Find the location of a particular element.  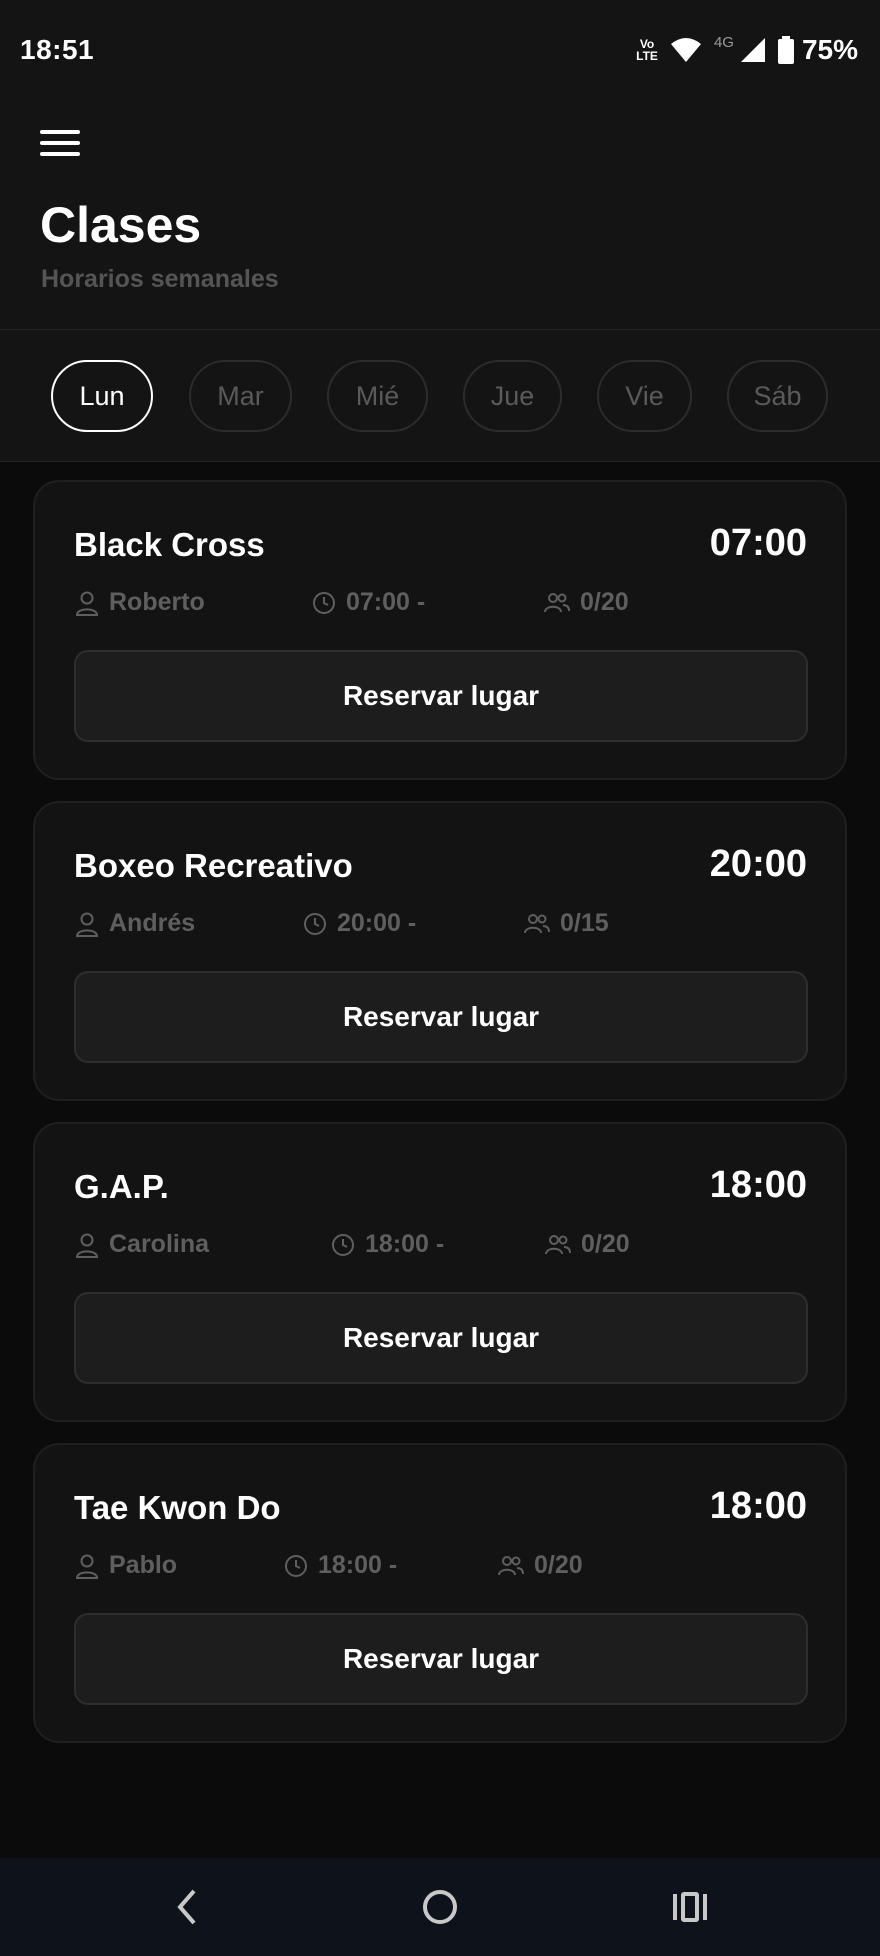

day-tab-mar: Mar is located at coordinates (240, 396).